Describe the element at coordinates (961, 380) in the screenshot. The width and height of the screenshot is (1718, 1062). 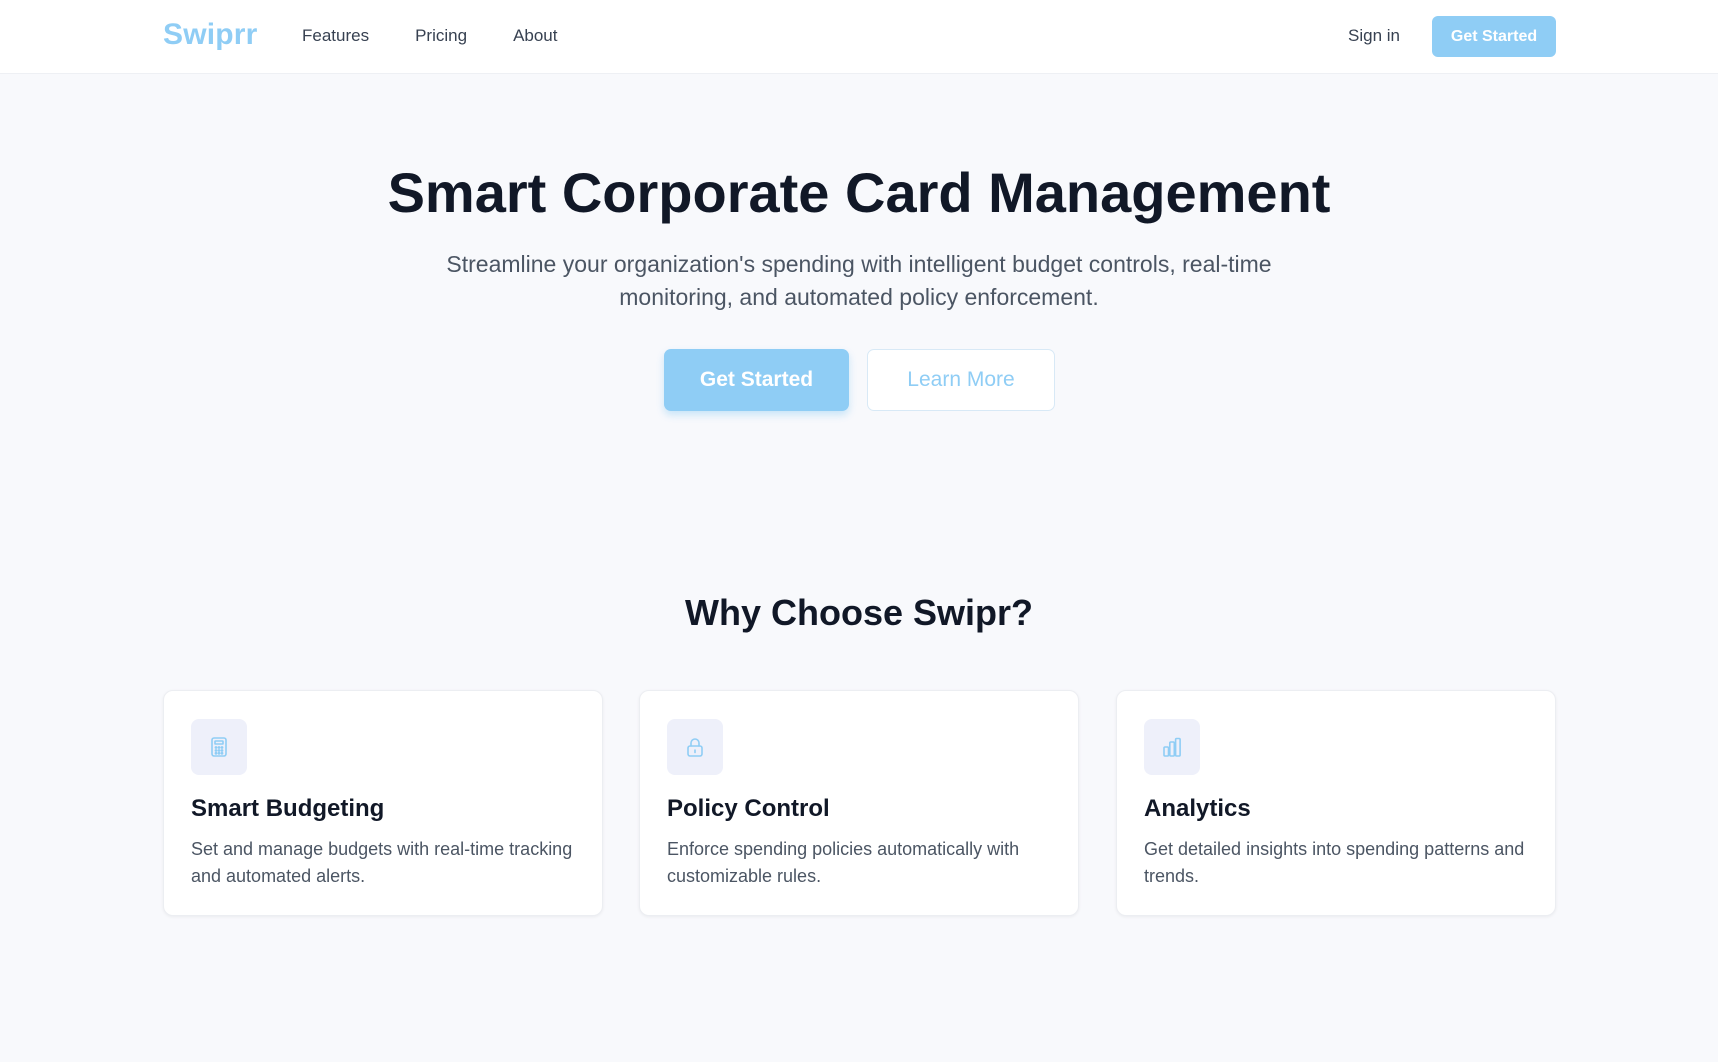
I see `hero-learn-more-button: Learn More` at that location.